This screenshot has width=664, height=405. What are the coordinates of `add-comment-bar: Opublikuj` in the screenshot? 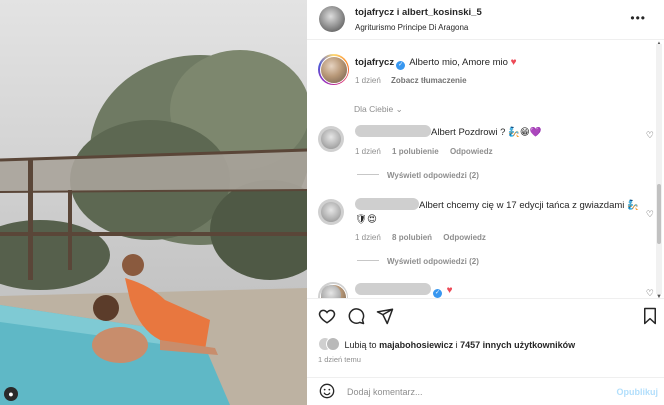 It's located at (485, 391).